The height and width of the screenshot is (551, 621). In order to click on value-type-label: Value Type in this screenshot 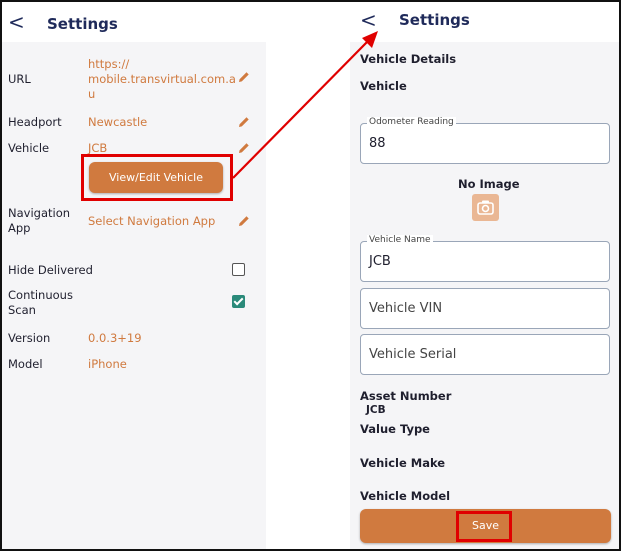, I will do `click(395, 429)`.